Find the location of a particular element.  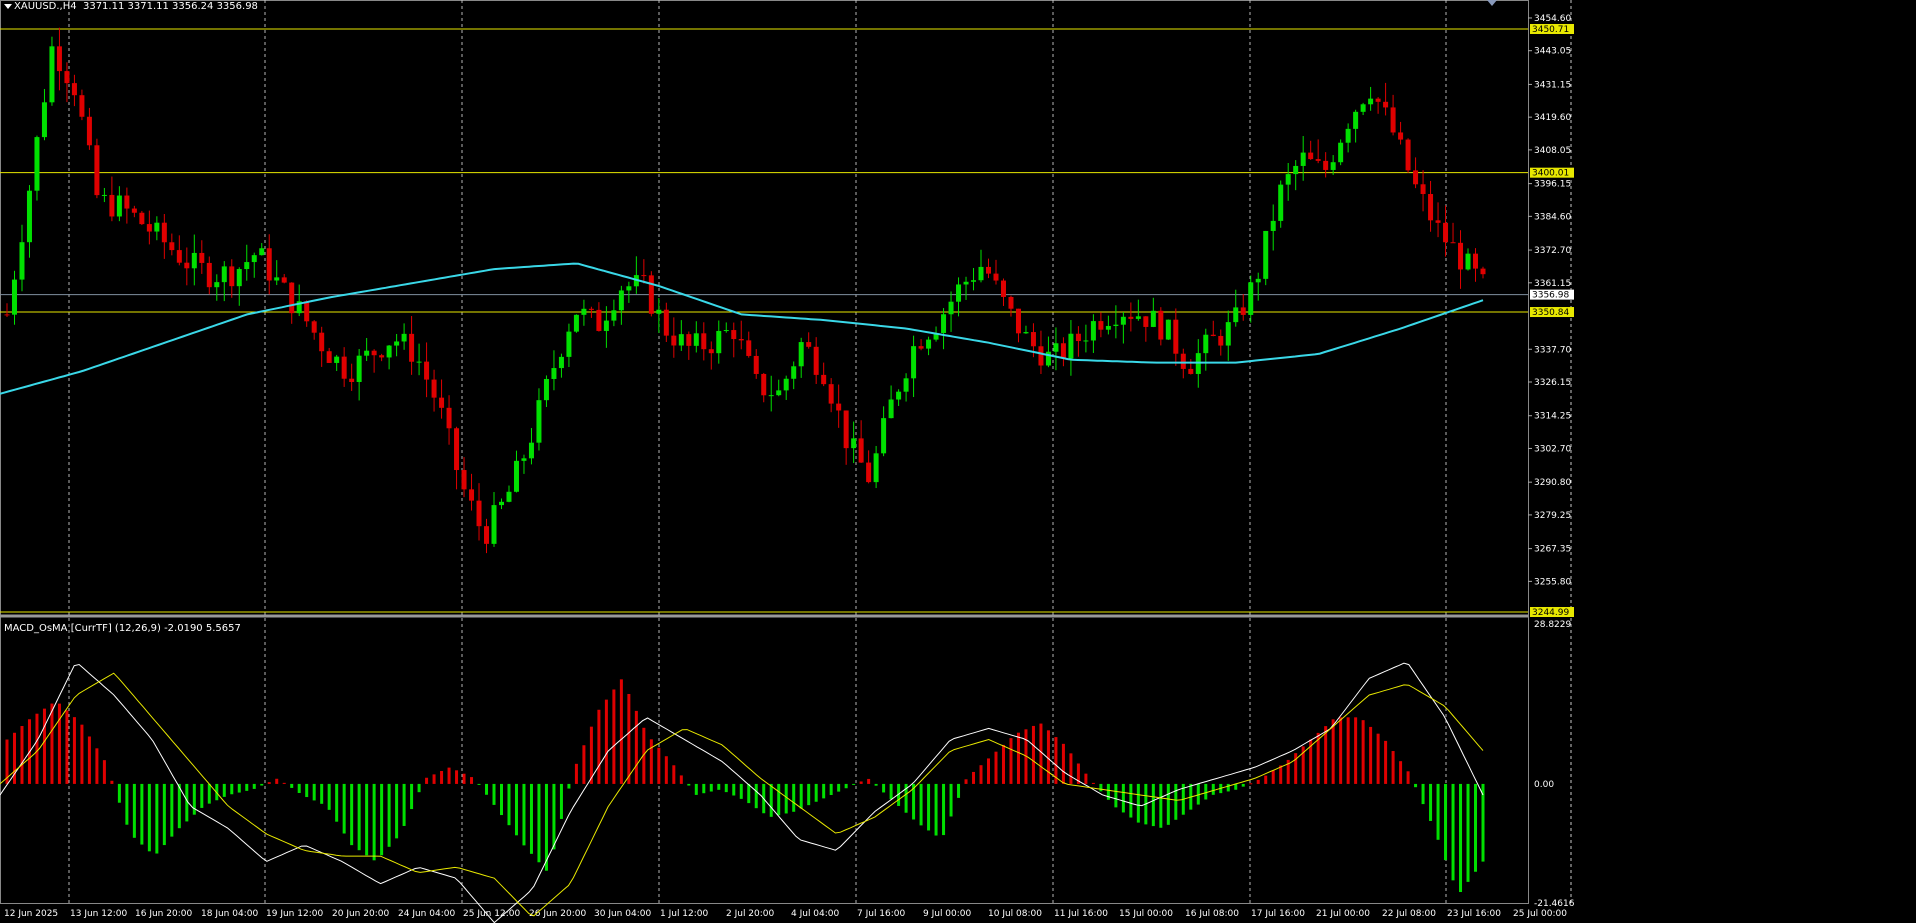

y-tick-label: 3431.15 is located at coordinates (1552, 85).